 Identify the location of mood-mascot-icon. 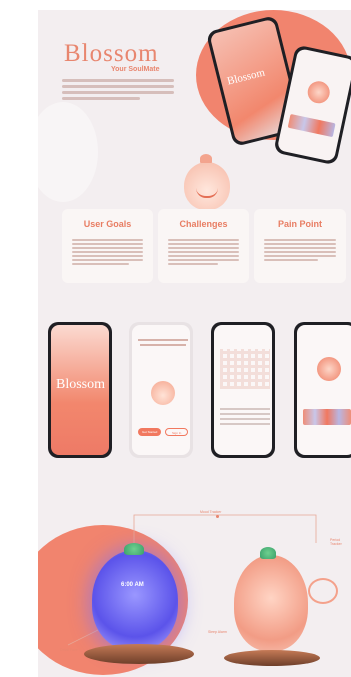
(329, 369).